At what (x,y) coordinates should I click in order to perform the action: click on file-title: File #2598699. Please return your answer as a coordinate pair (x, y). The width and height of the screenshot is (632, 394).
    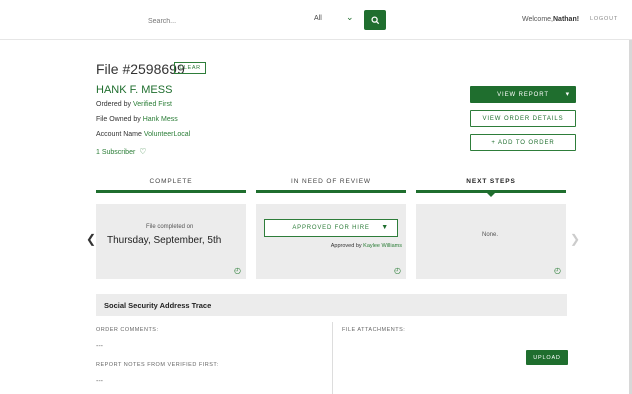
    Looking at the image, I should click on (140, 69).